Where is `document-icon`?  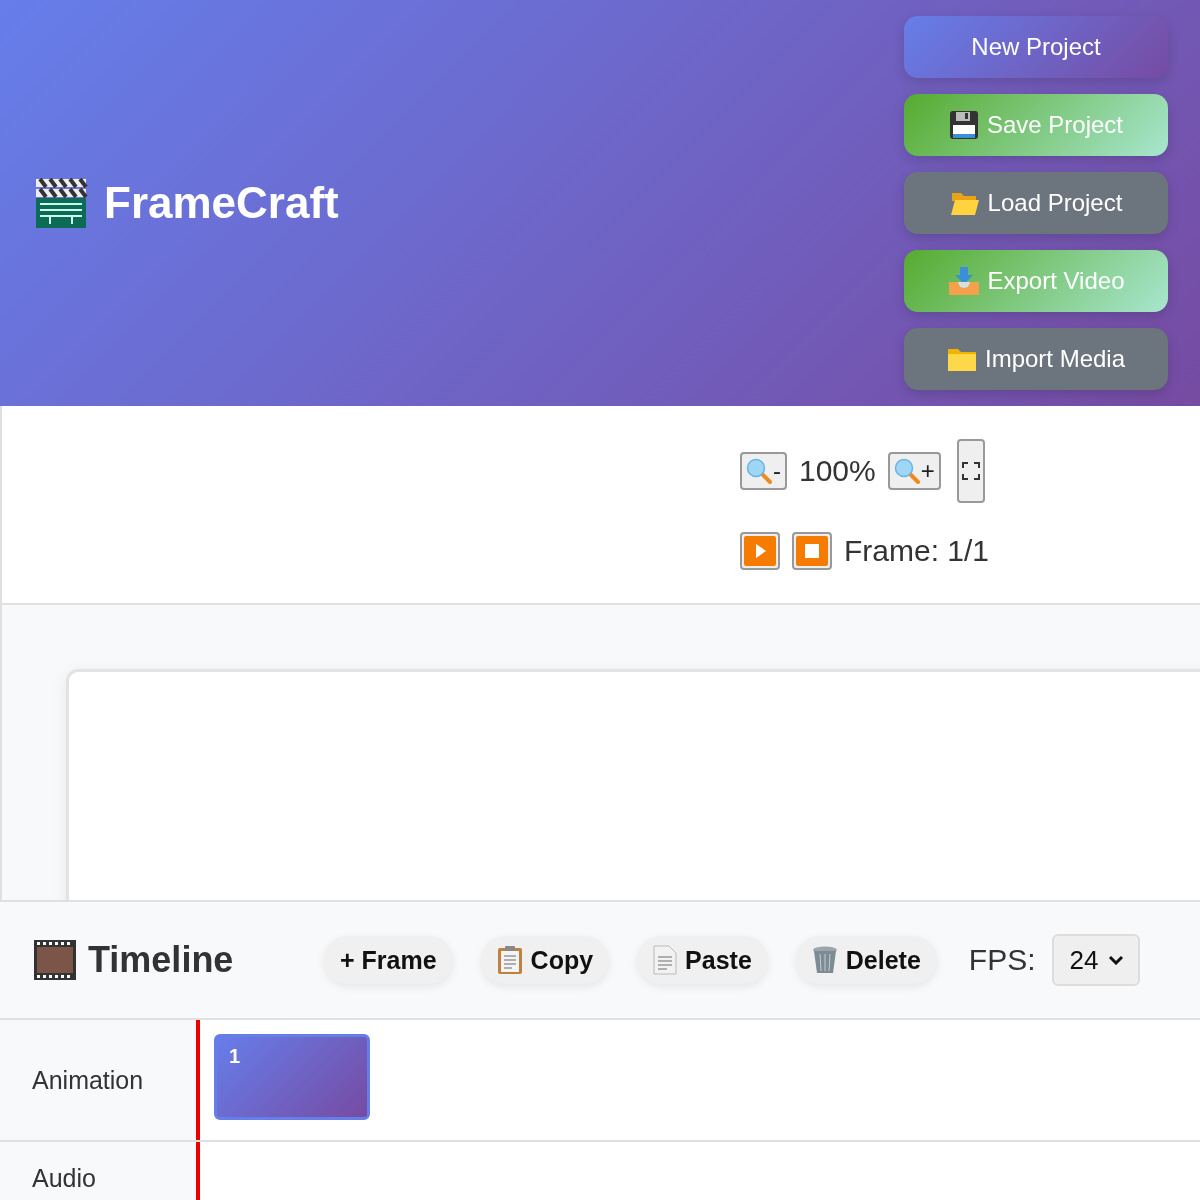
document-icon is located at coordinates (665, 960).